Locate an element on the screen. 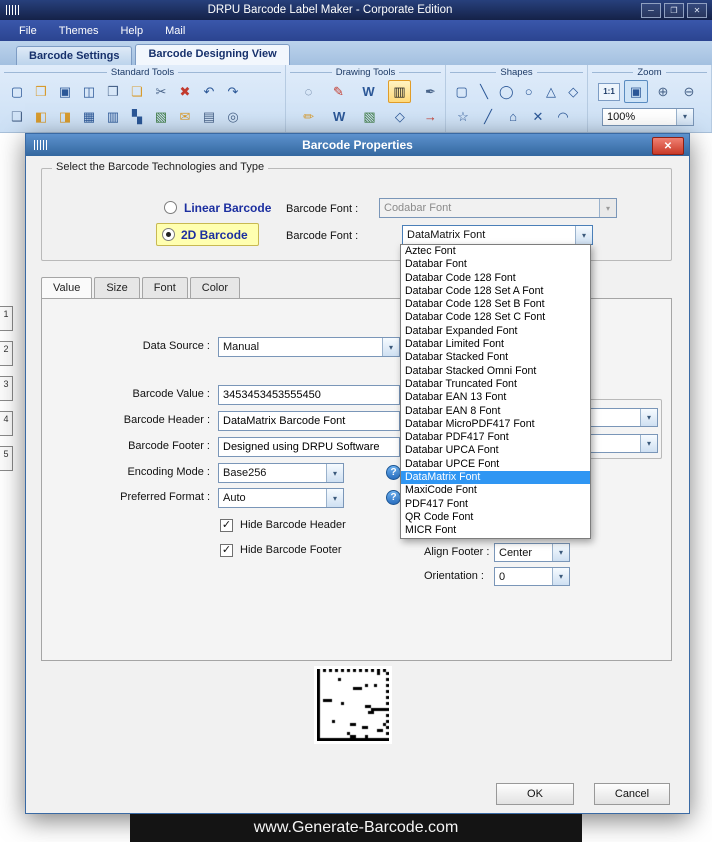 The image size is (712, 842). font-dropdown-item: Databar UPCE Font is located at coordinates (495, 464).